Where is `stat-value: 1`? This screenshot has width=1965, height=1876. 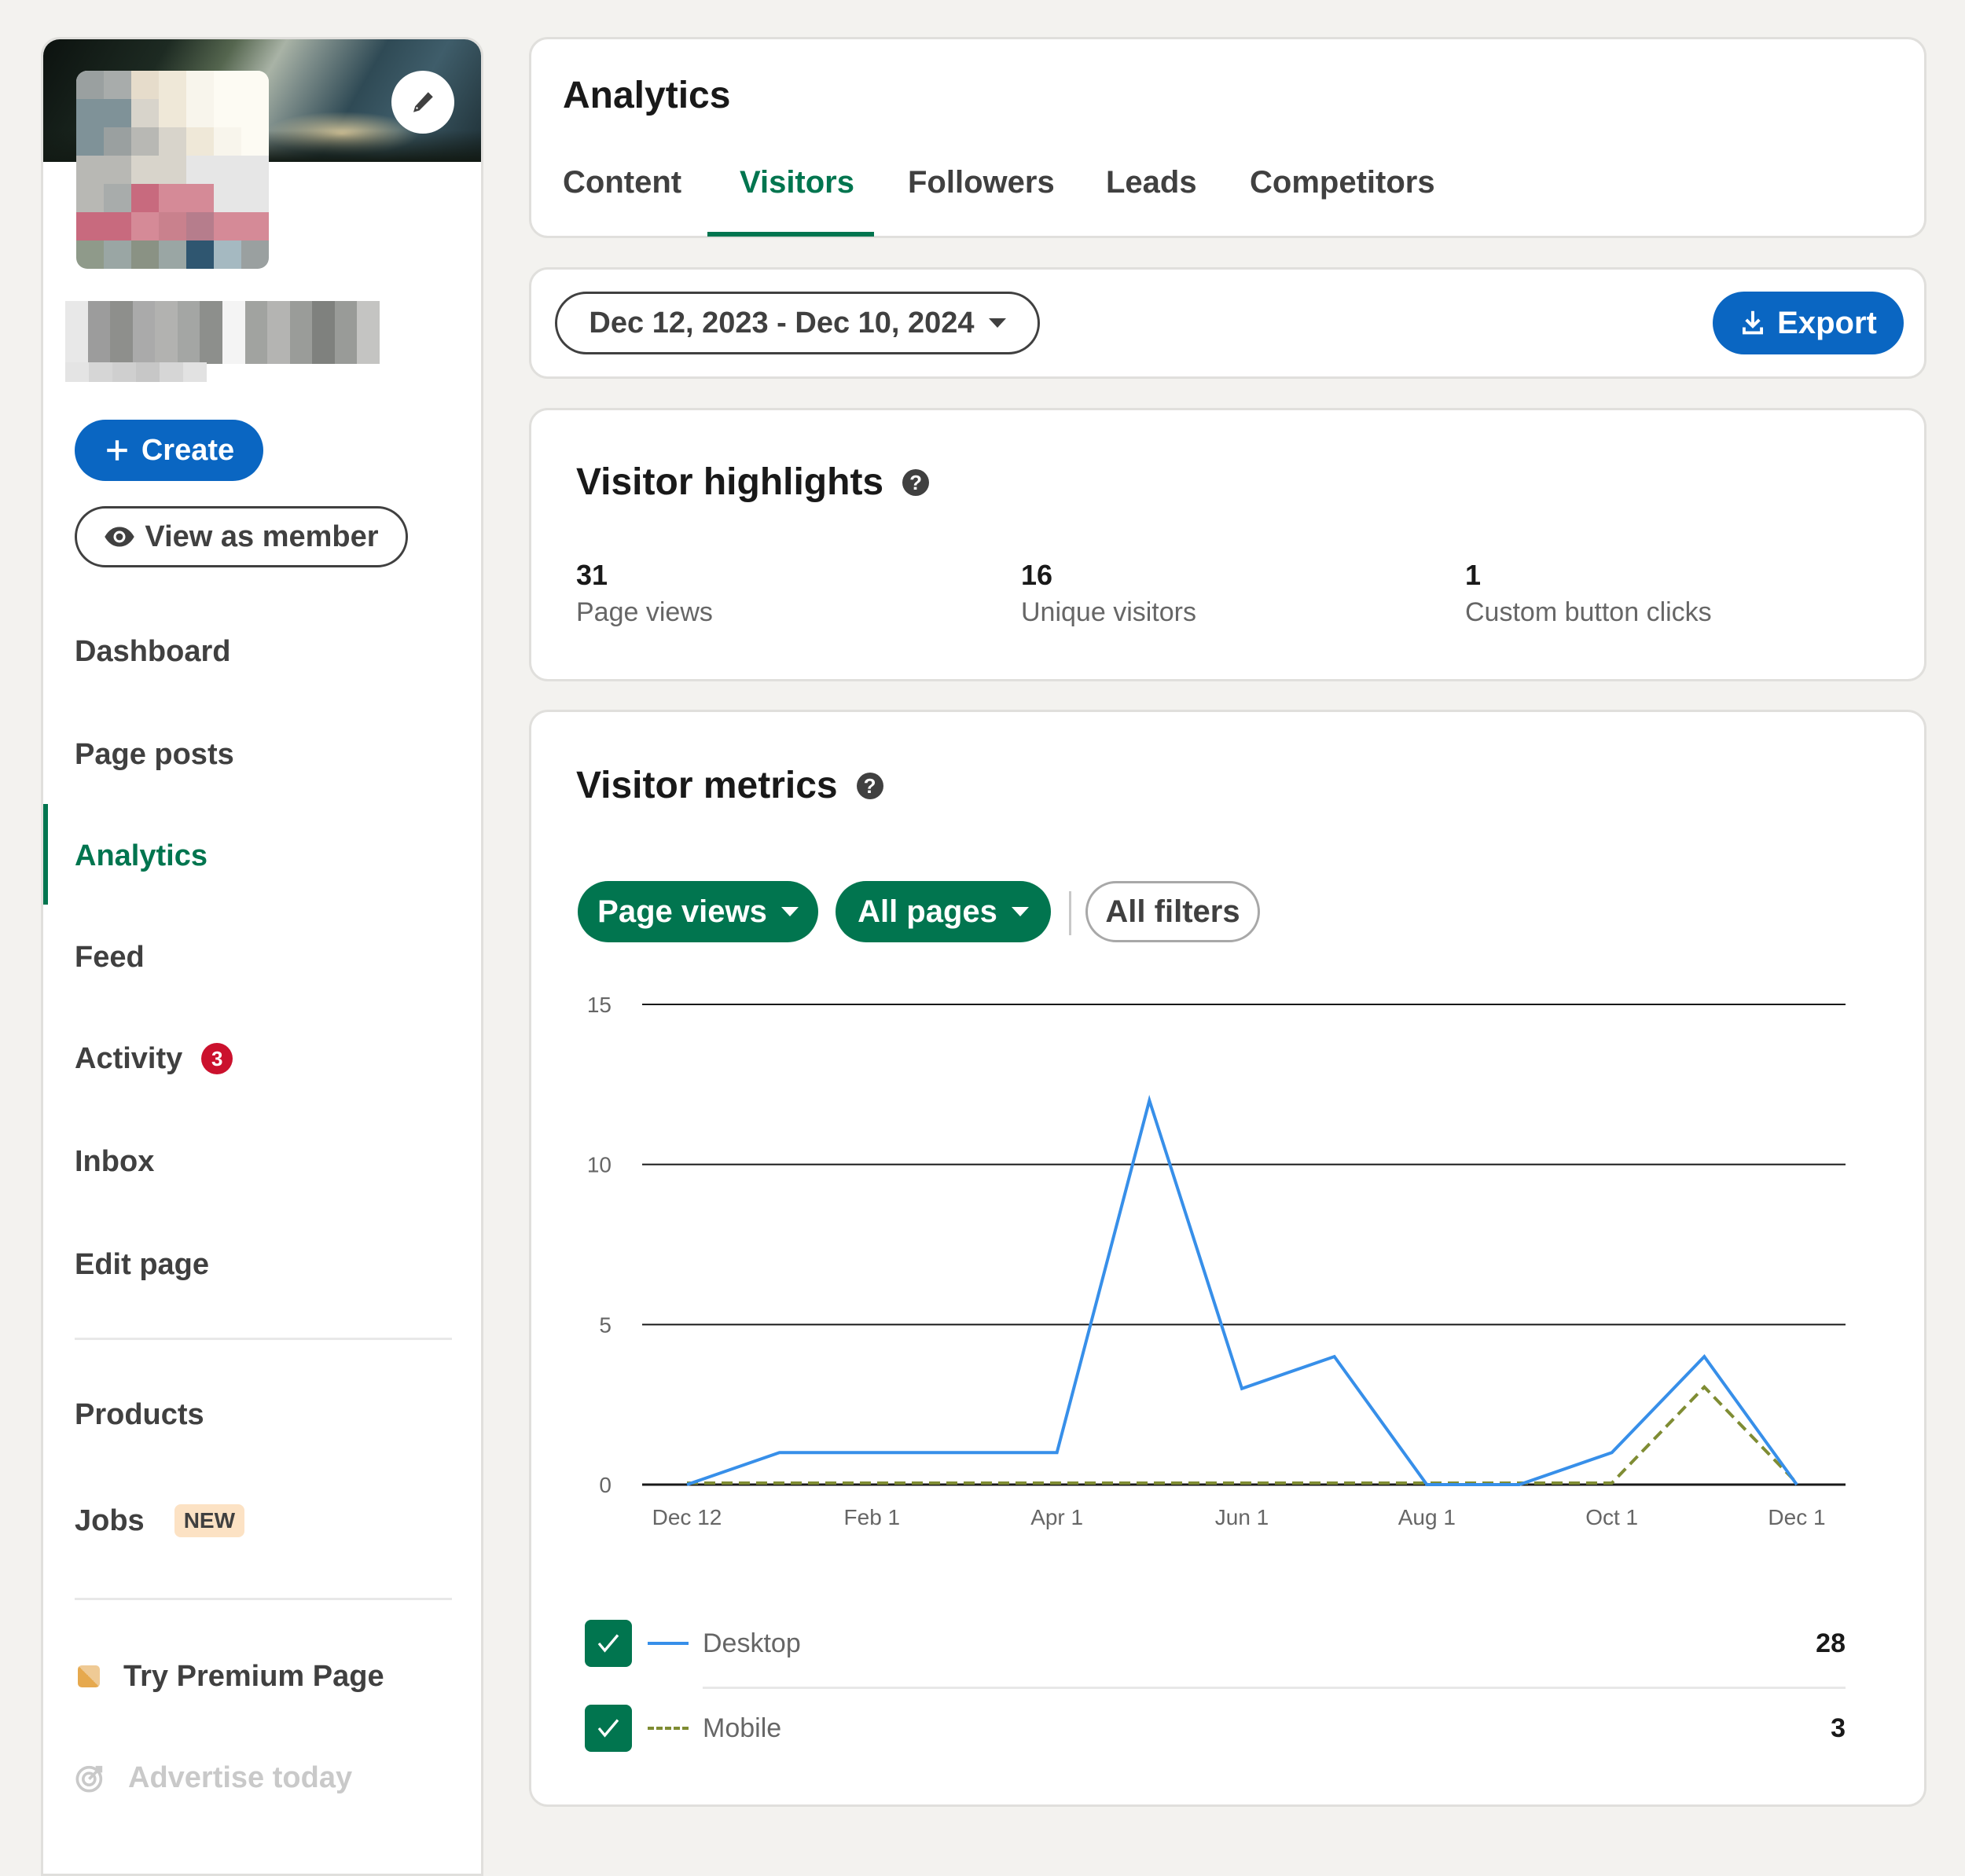 stat-value: 1 is located at coordinates (1589, 575).